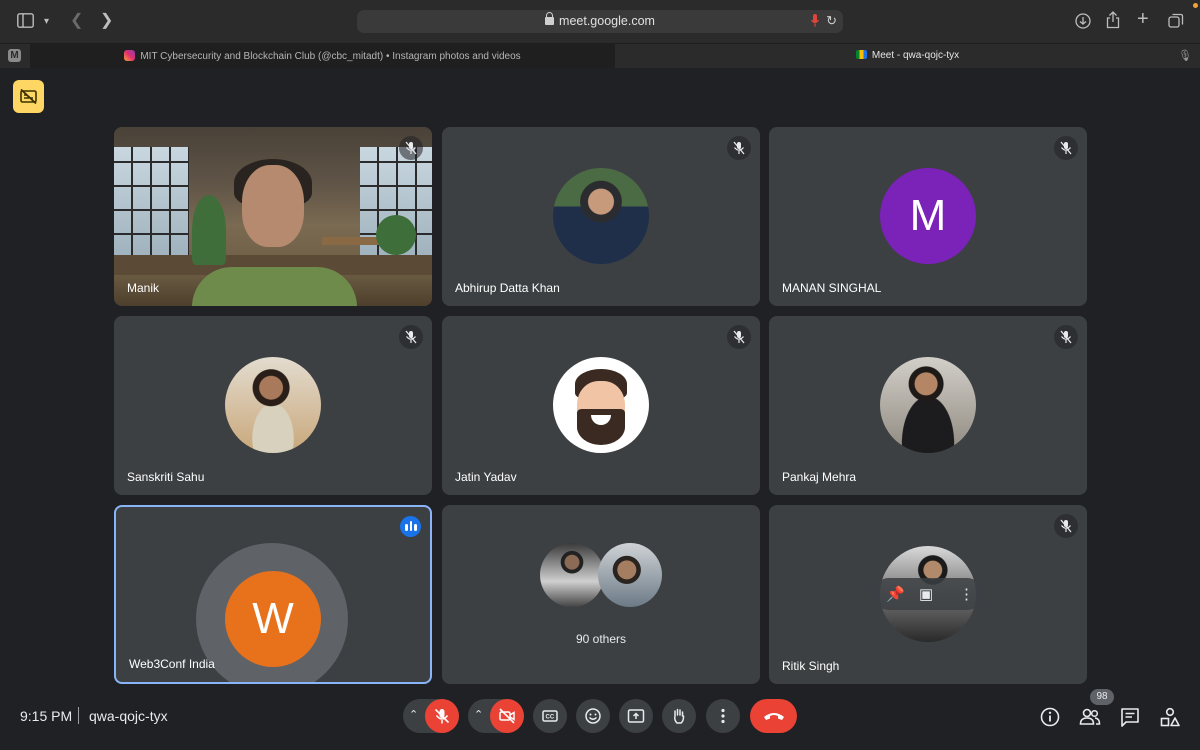 The width and height of the screenshot is (1200, 750). I want to click on participant-name: Web3Conf India, so click(172, 664).